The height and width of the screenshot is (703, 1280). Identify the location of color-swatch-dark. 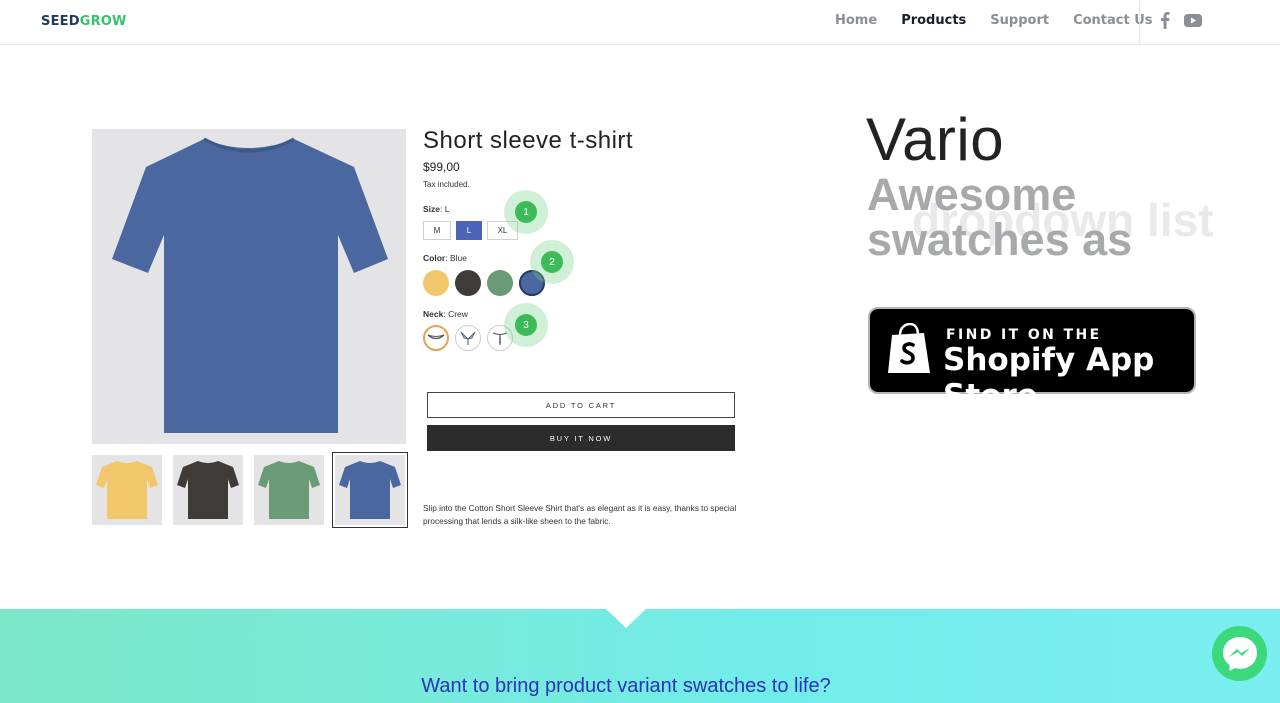
(468, 283).